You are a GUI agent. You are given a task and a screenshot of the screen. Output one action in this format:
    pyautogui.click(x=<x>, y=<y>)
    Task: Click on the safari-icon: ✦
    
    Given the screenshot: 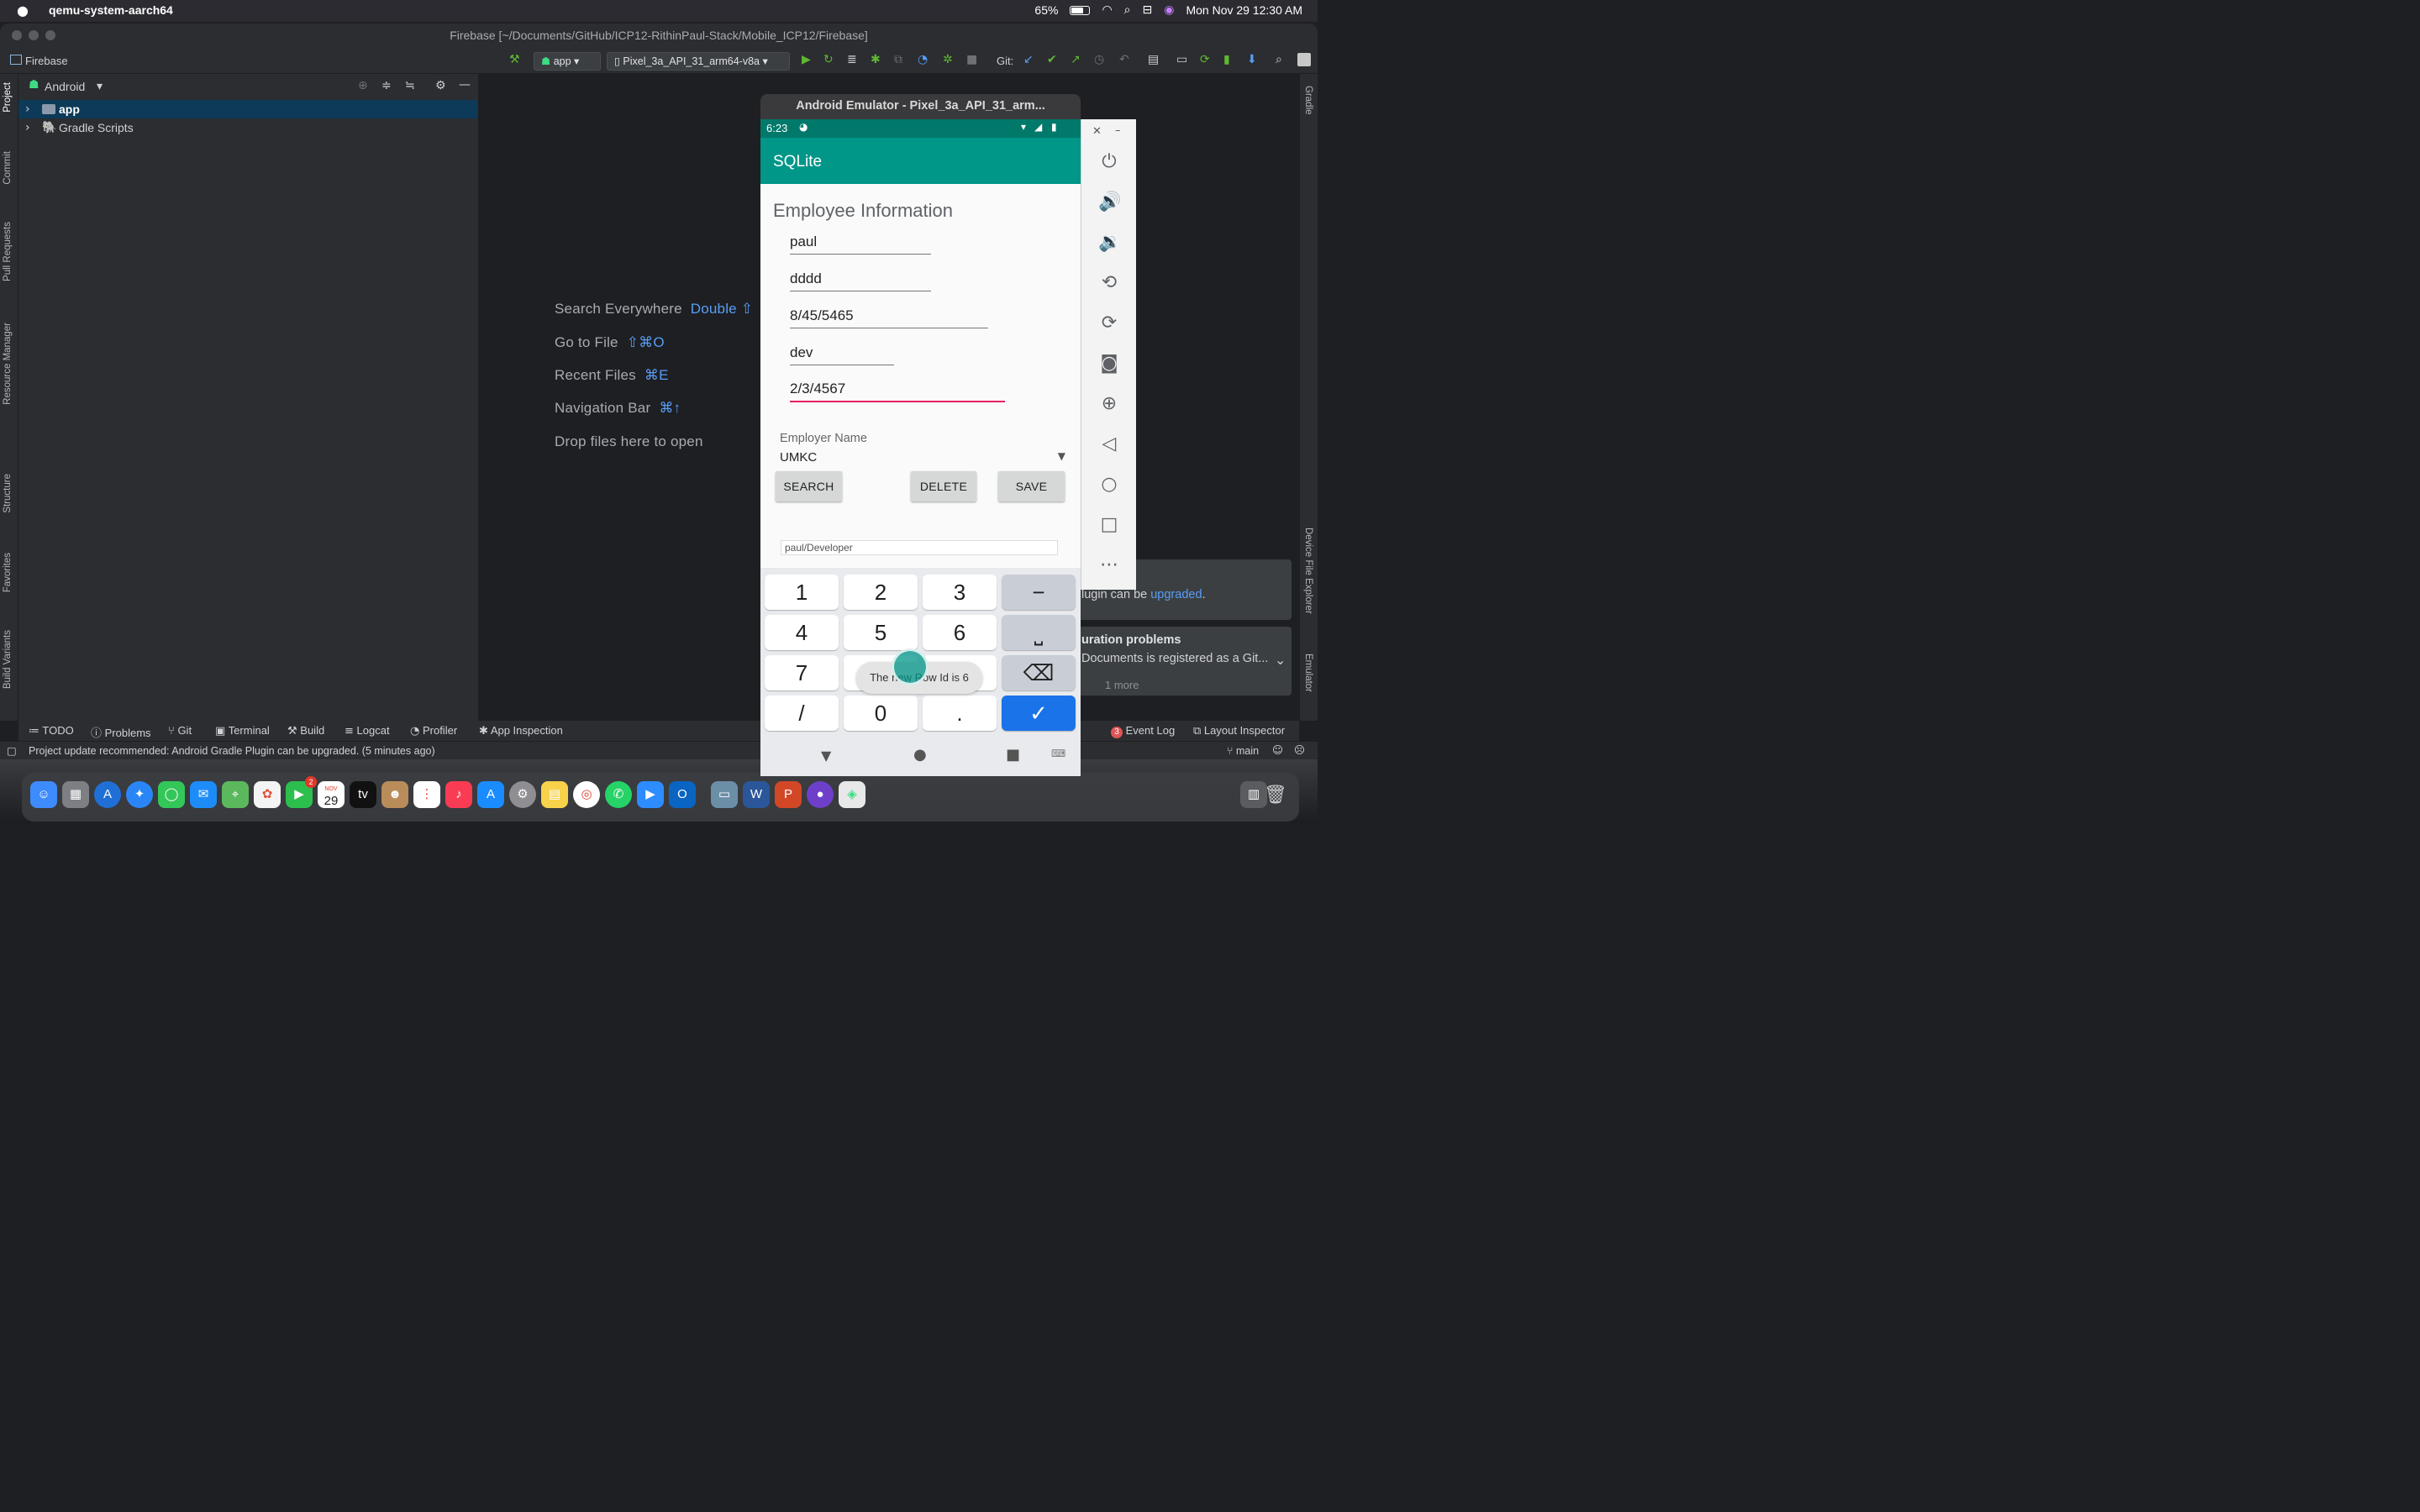 What is the action you would take?
    pyautogui.click(x=139, y=794)
    